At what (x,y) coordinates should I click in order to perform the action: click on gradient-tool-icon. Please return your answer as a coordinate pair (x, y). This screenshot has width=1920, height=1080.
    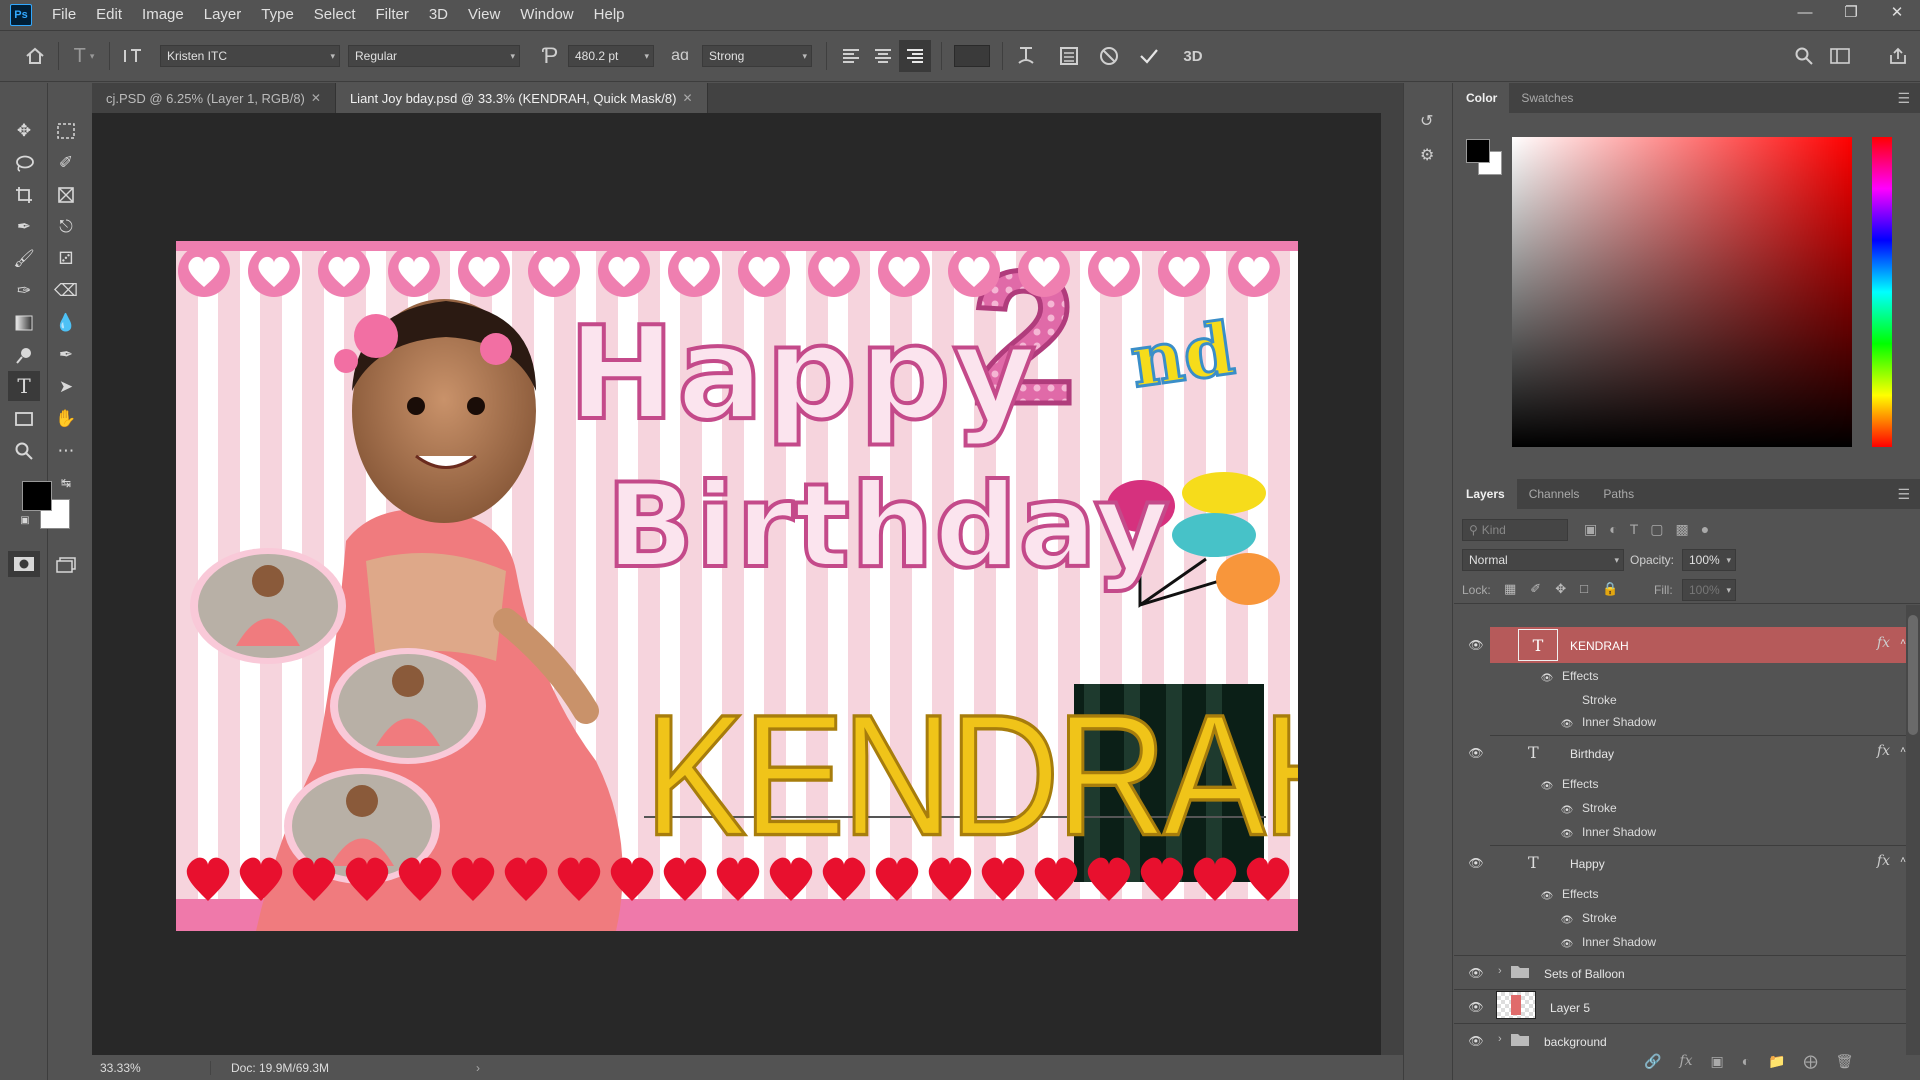
    Looking at the image, I should click on (24, 323).